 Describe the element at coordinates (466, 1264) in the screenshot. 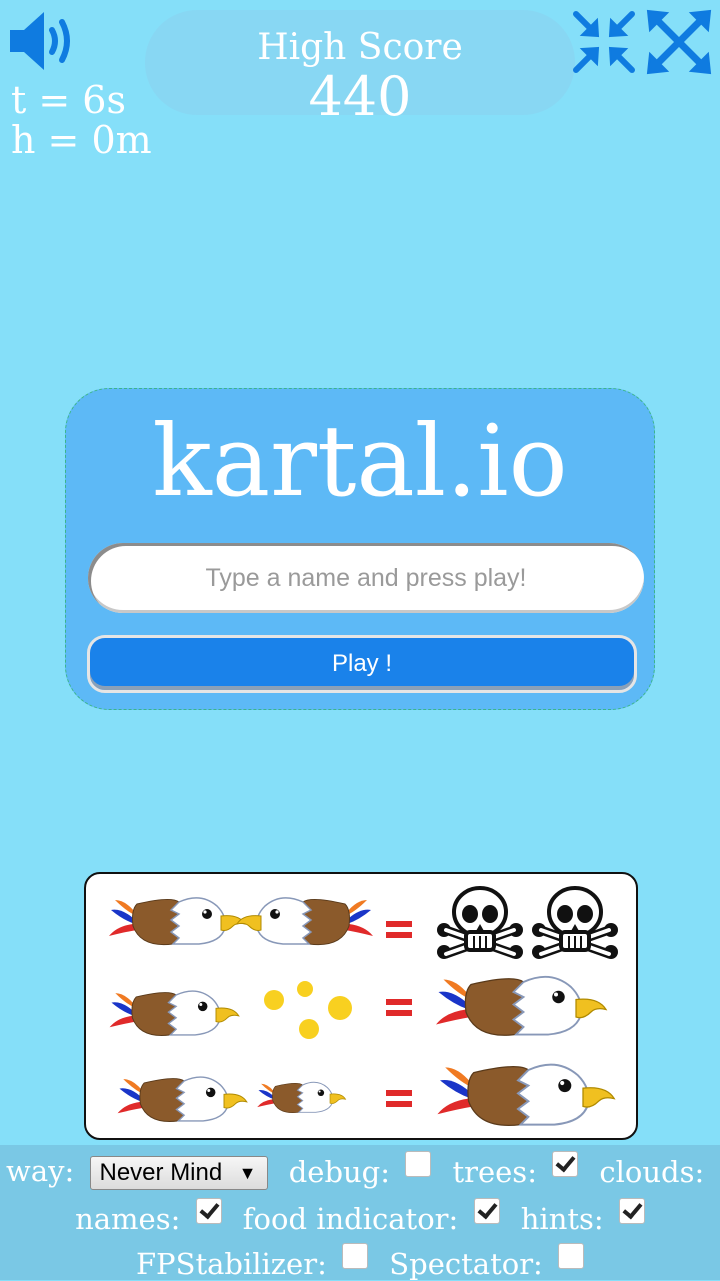

I see `spectator-label: Spectator:` at that location.